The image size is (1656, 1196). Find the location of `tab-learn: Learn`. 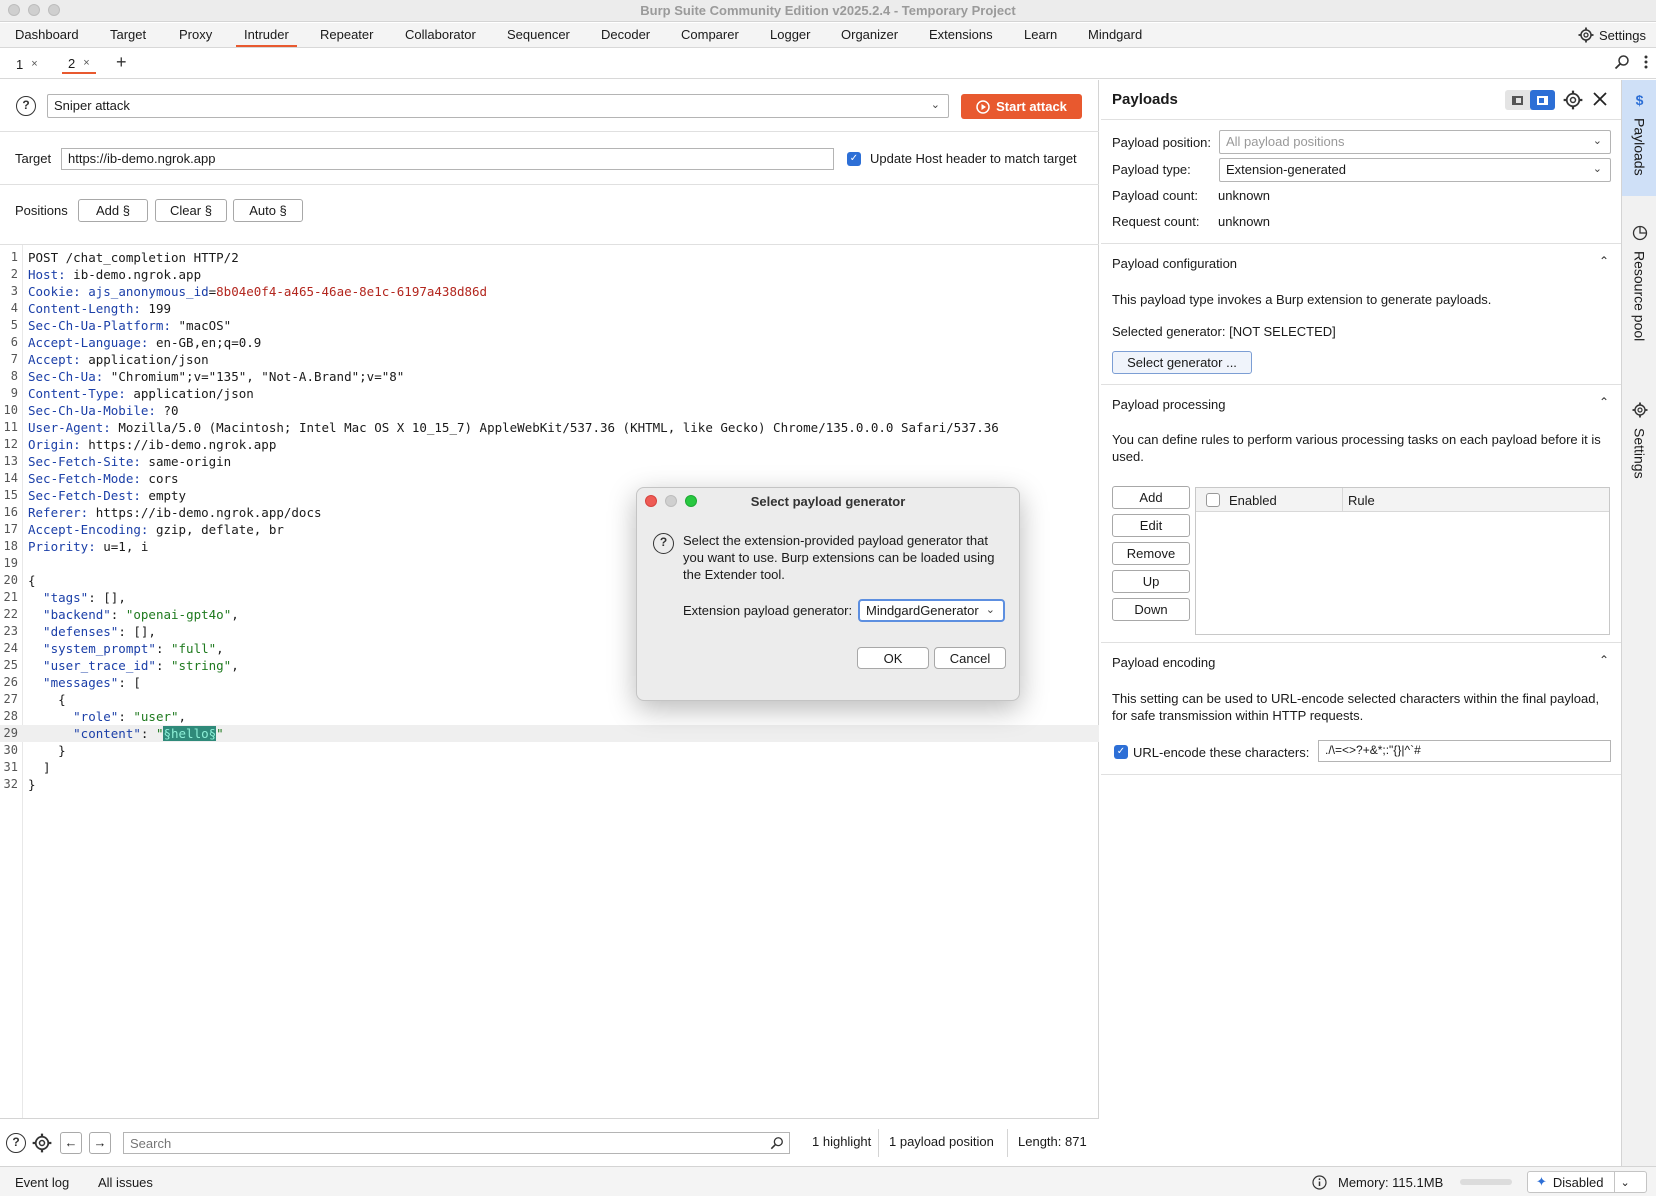

tab-learn: Learn is located at coordinates (1040, 34).